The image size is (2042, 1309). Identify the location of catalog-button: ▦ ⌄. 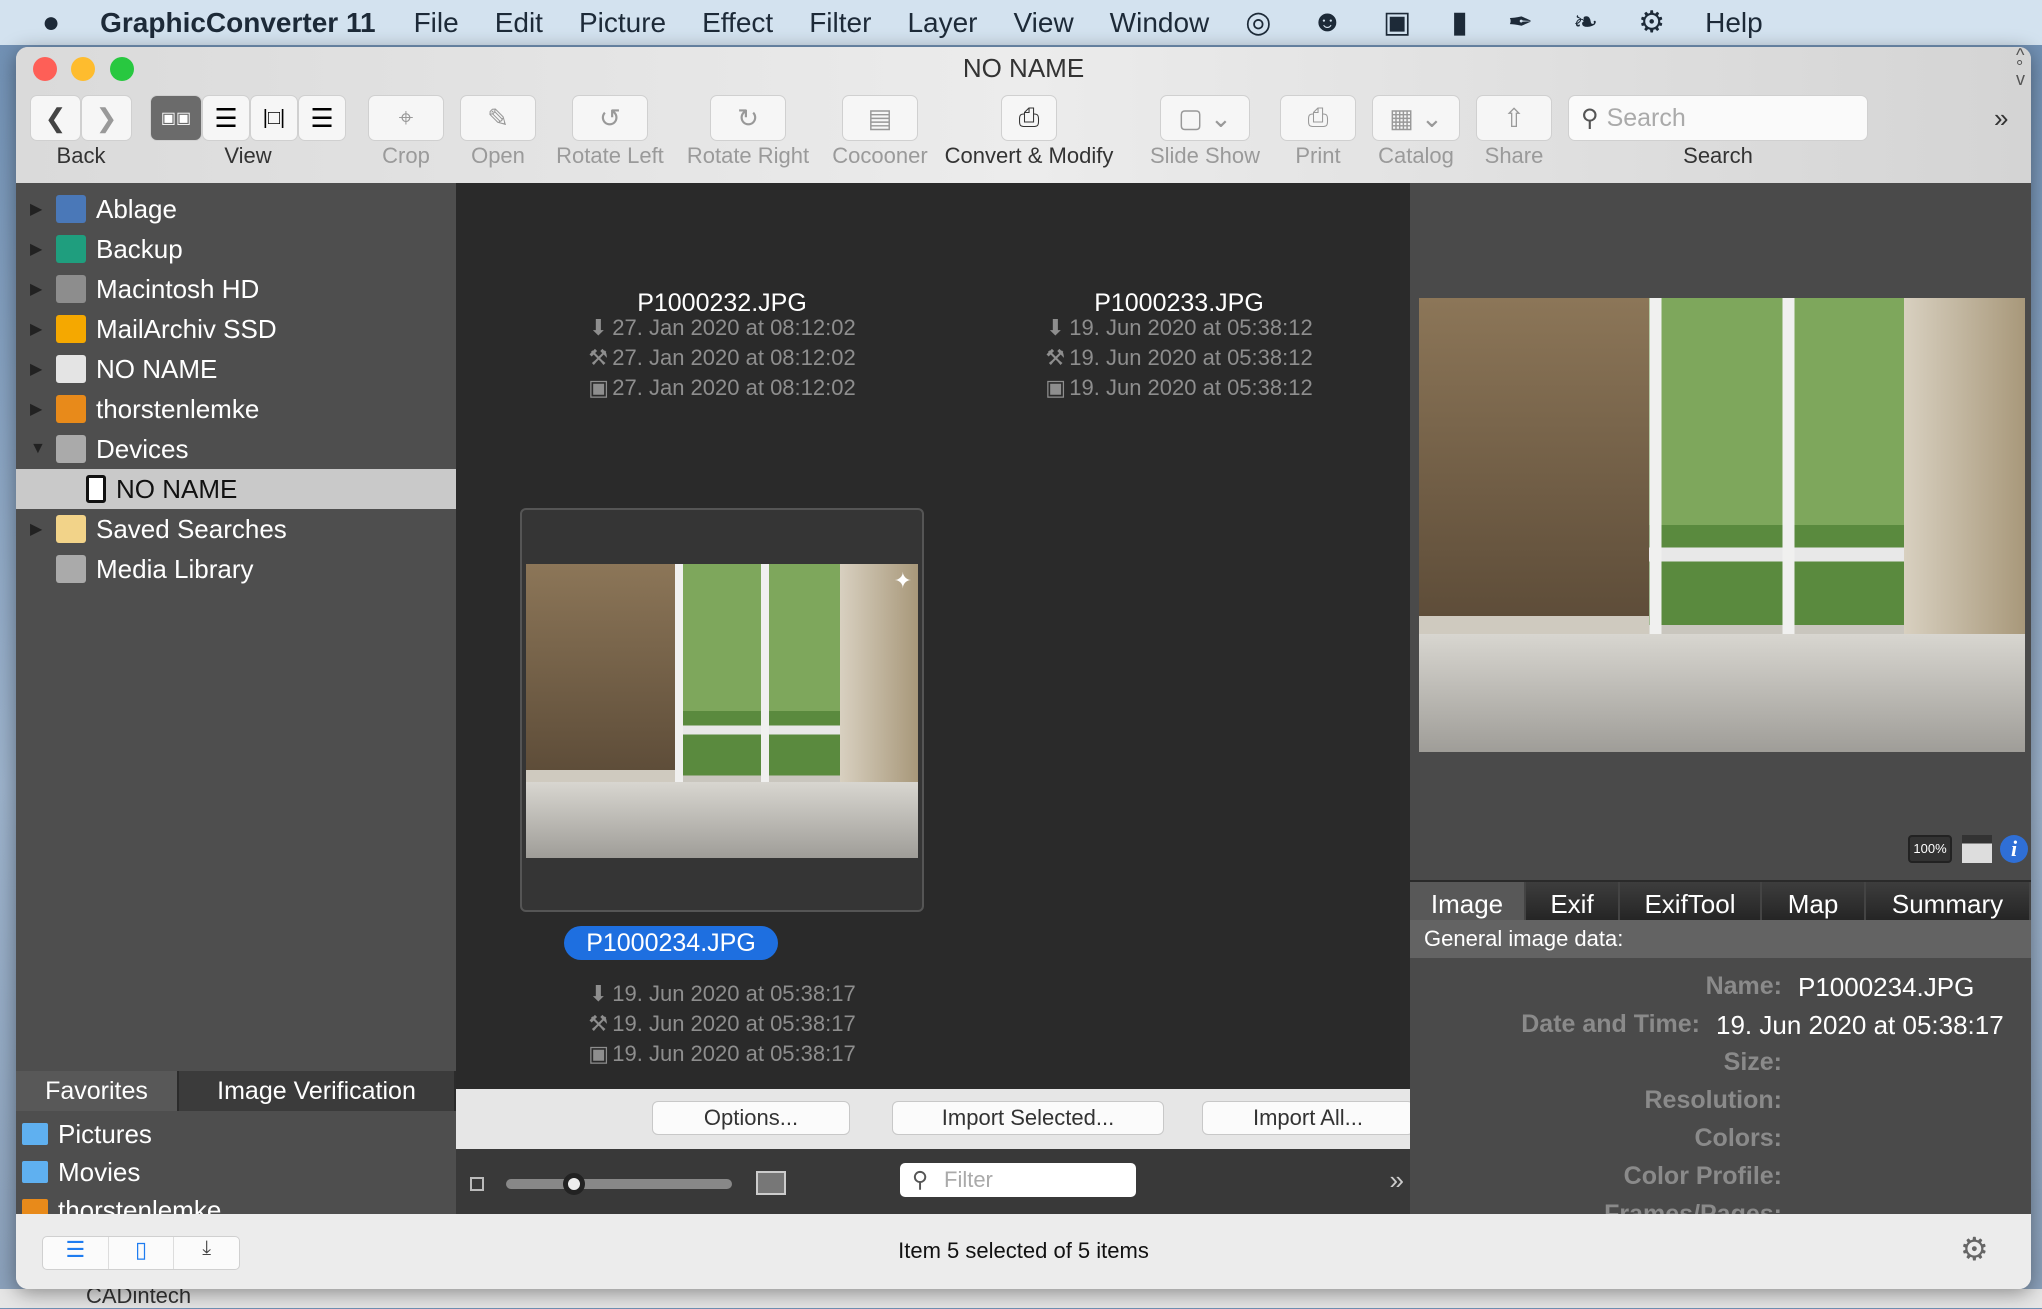
(1416, 118).